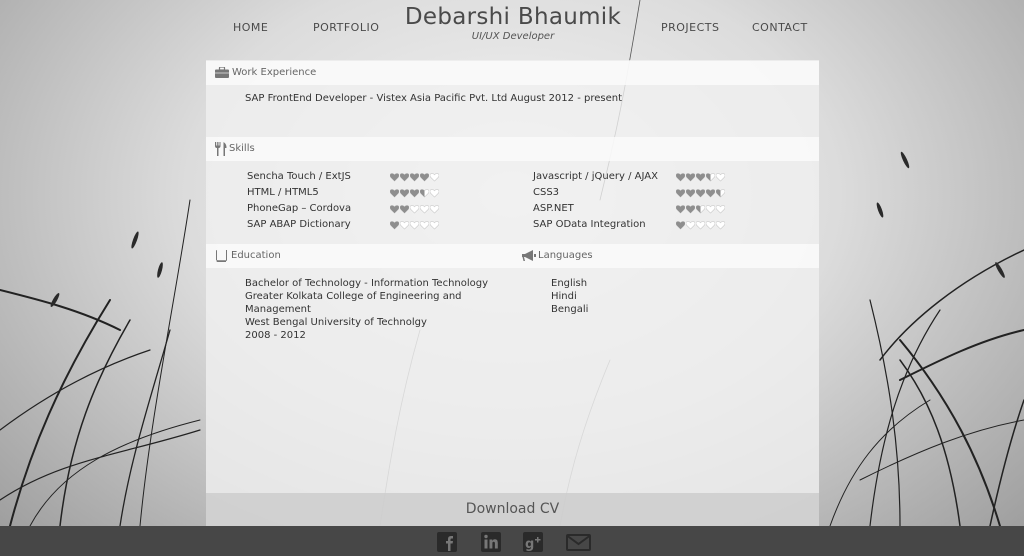  What do you see at coordinates (512, 541) in the screenshot?
I see `footer: g` at bounding box center [512, 541].